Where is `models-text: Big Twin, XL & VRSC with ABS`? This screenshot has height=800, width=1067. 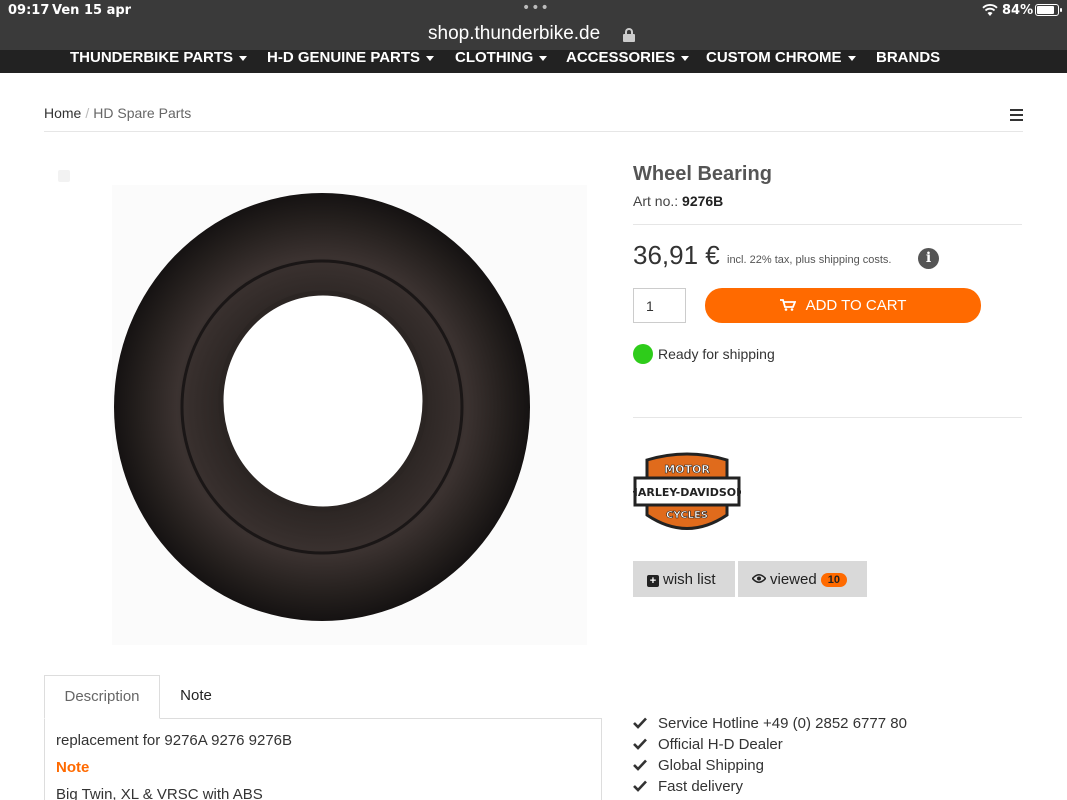 models-text: Big Twin, XL & VRSC with ABS is located at coordinates (159, 793).